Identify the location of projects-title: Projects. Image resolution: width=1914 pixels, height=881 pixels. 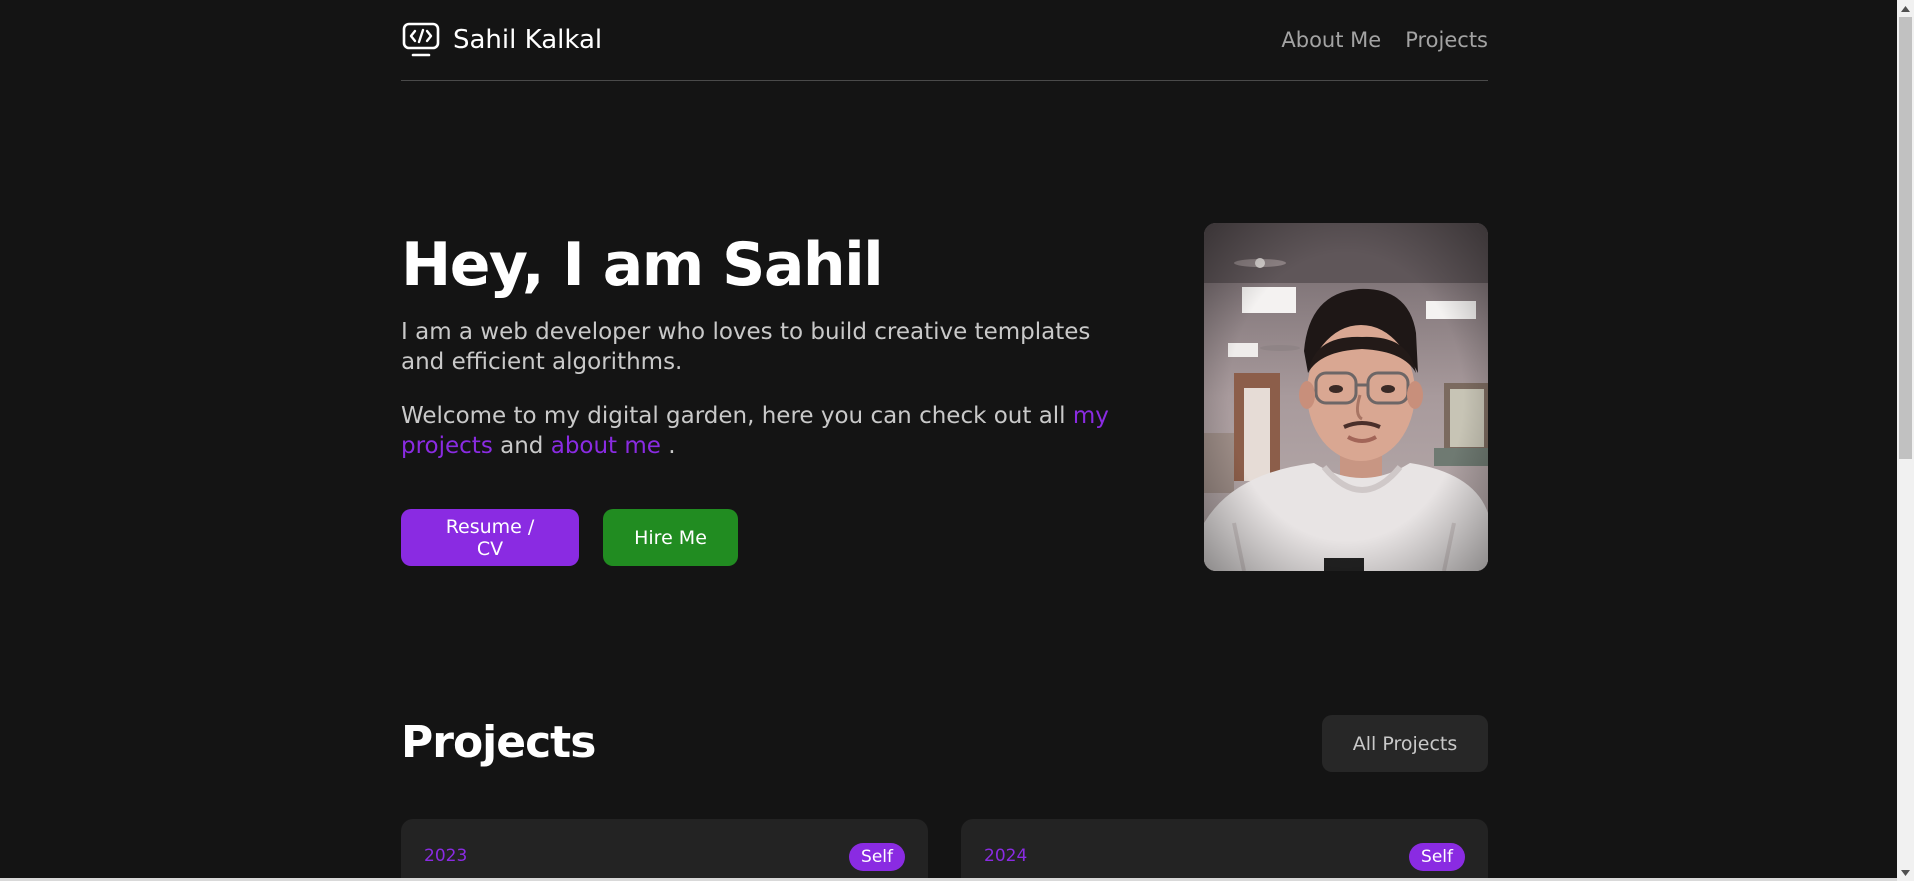
(498, 742).